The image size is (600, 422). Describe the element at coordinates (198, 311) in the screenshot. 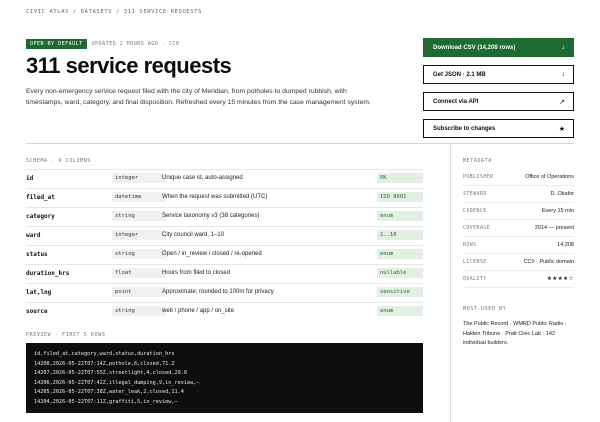

I see `column-description: web / phone / app / on_site` at that location.